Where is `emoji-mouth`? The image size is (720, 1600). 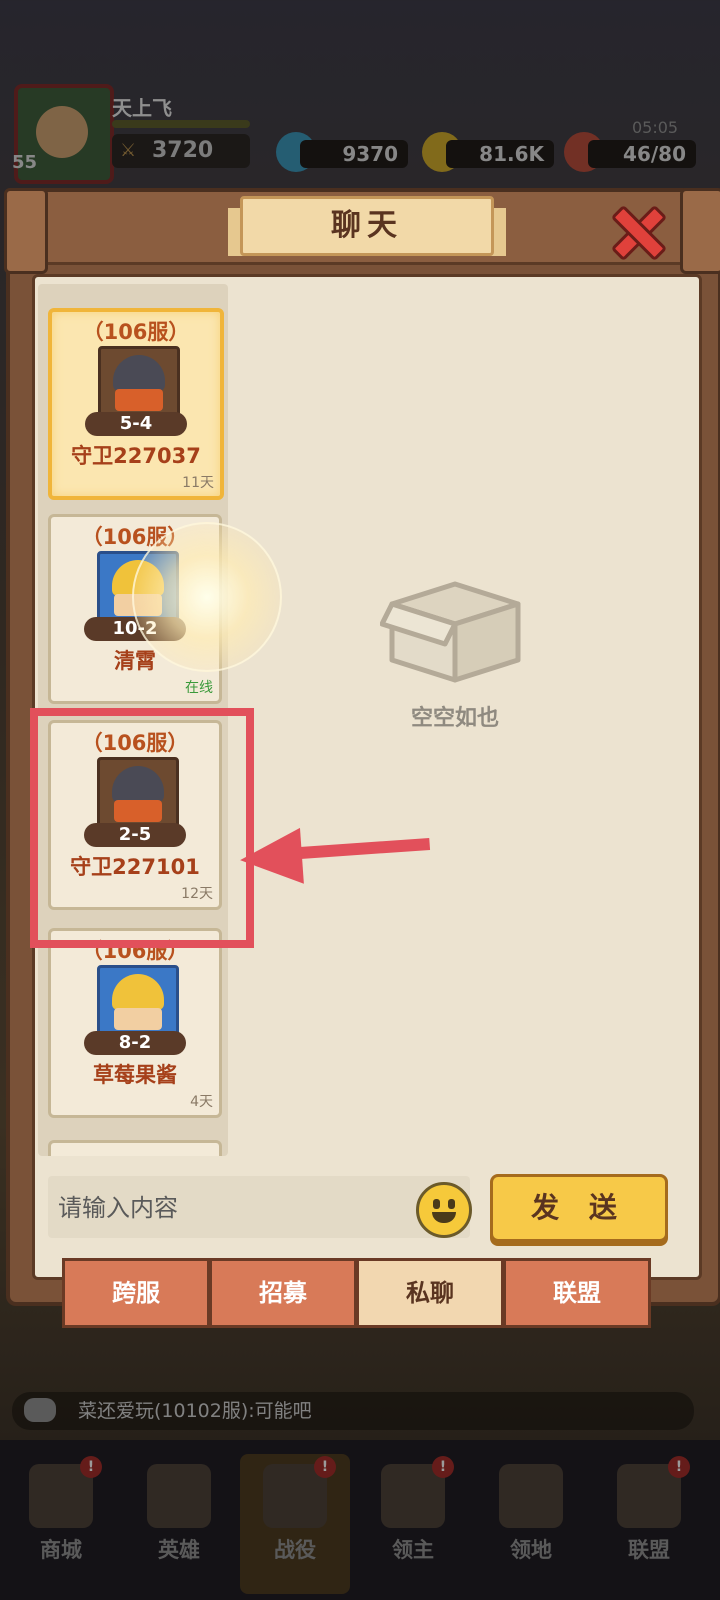
emoji-mouth is located at coordinates (444, 1217).